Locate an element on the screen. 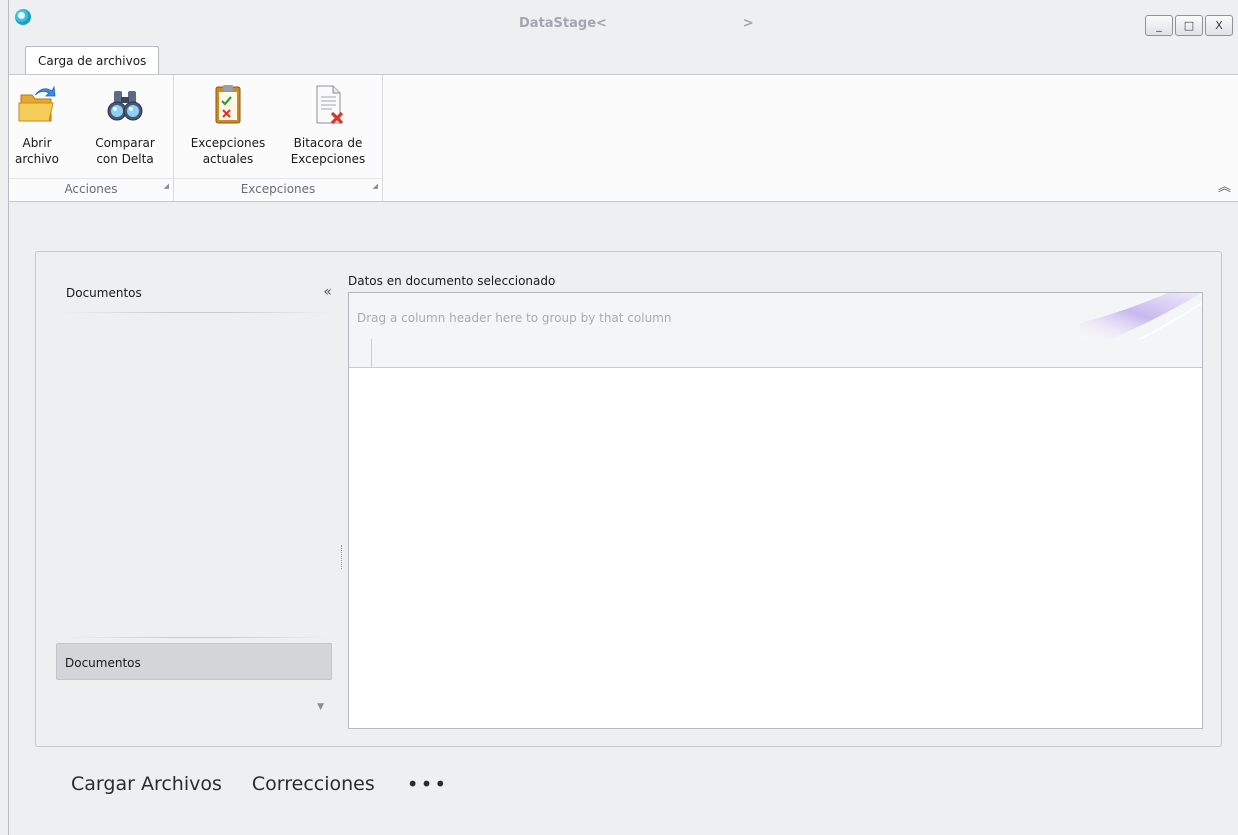 Image resolution: width=1238 pixels, height=835 pixels. bottom-navigation: Cargar Archivos Correcciones ••• is located at coordinates (259, 784).